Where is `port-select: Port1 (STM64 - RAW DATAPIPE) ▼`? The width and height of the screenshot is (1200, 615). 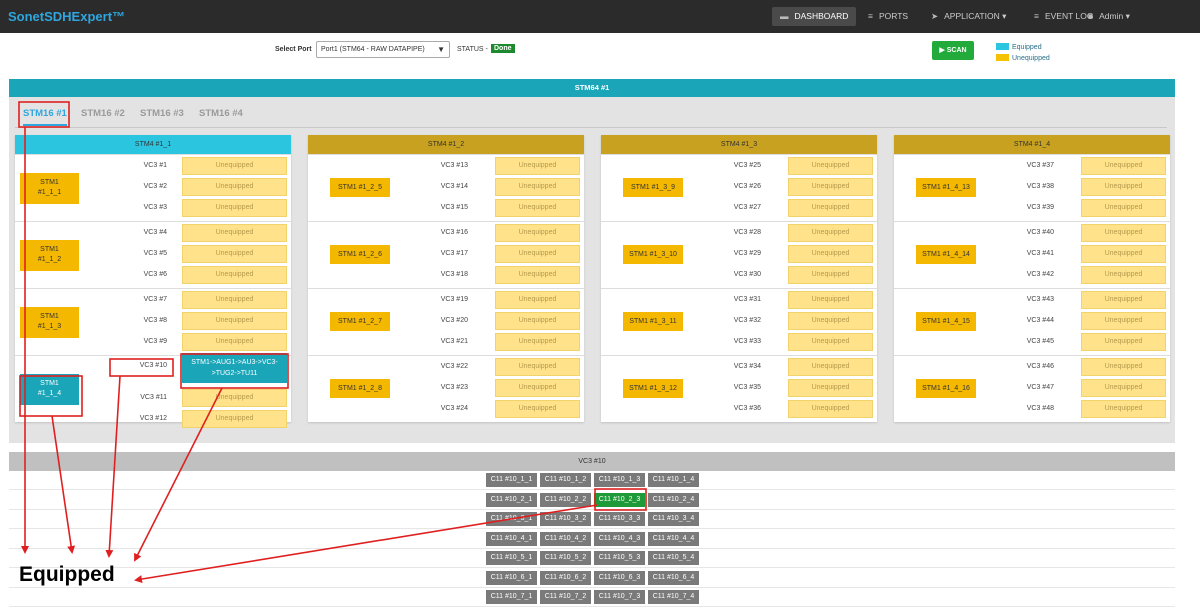
port-select: Port1 (STM64 - RAW DATAPIPE) ▼ is located at coordinates (383, 49).